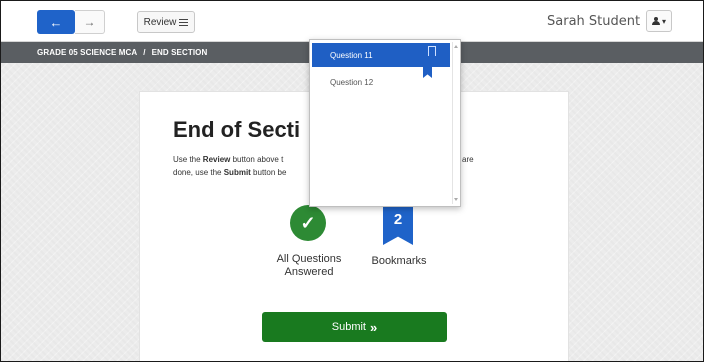 The height and width of the screenshot is (362, 704). Describe the element at coordinates (160, 22) in the screenshot. I see `review-button-label: Review` at that location.